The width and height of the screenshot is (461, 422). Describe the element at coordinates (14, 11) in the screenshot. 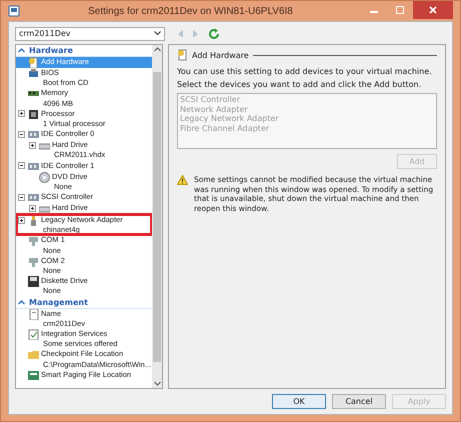

I see `app-icon` at that location.